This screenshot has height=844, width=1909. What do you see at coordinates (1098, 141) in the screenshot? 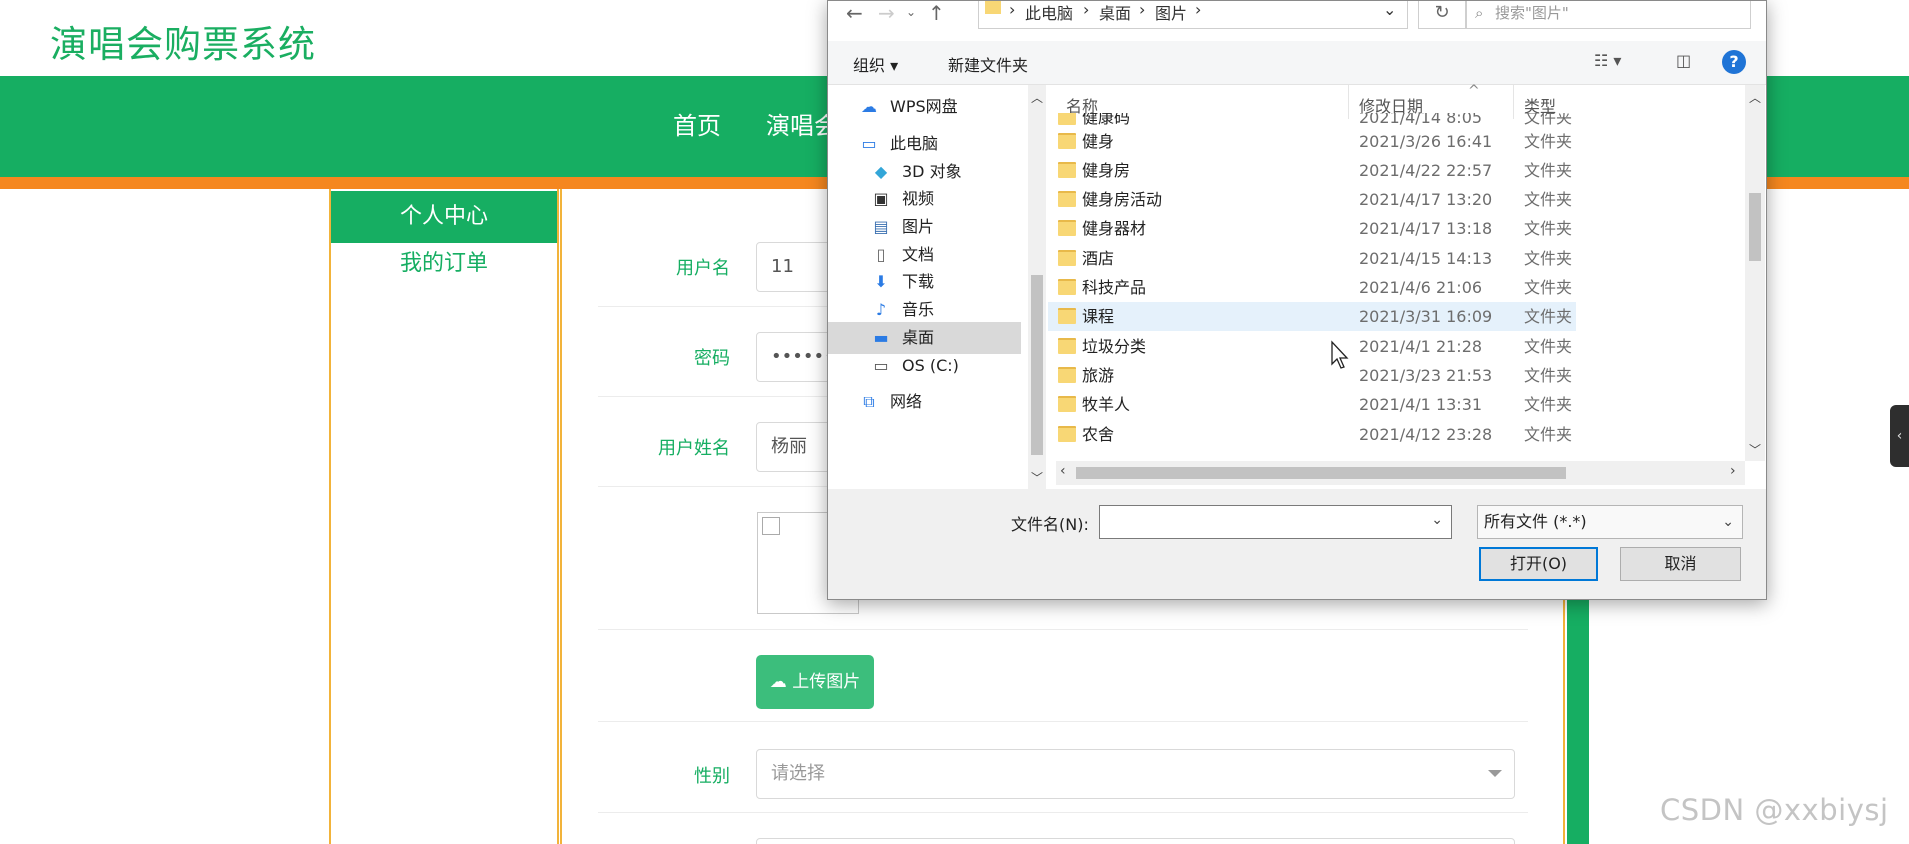
I see `file-name: 健身` at bounding box center [1098, 141].